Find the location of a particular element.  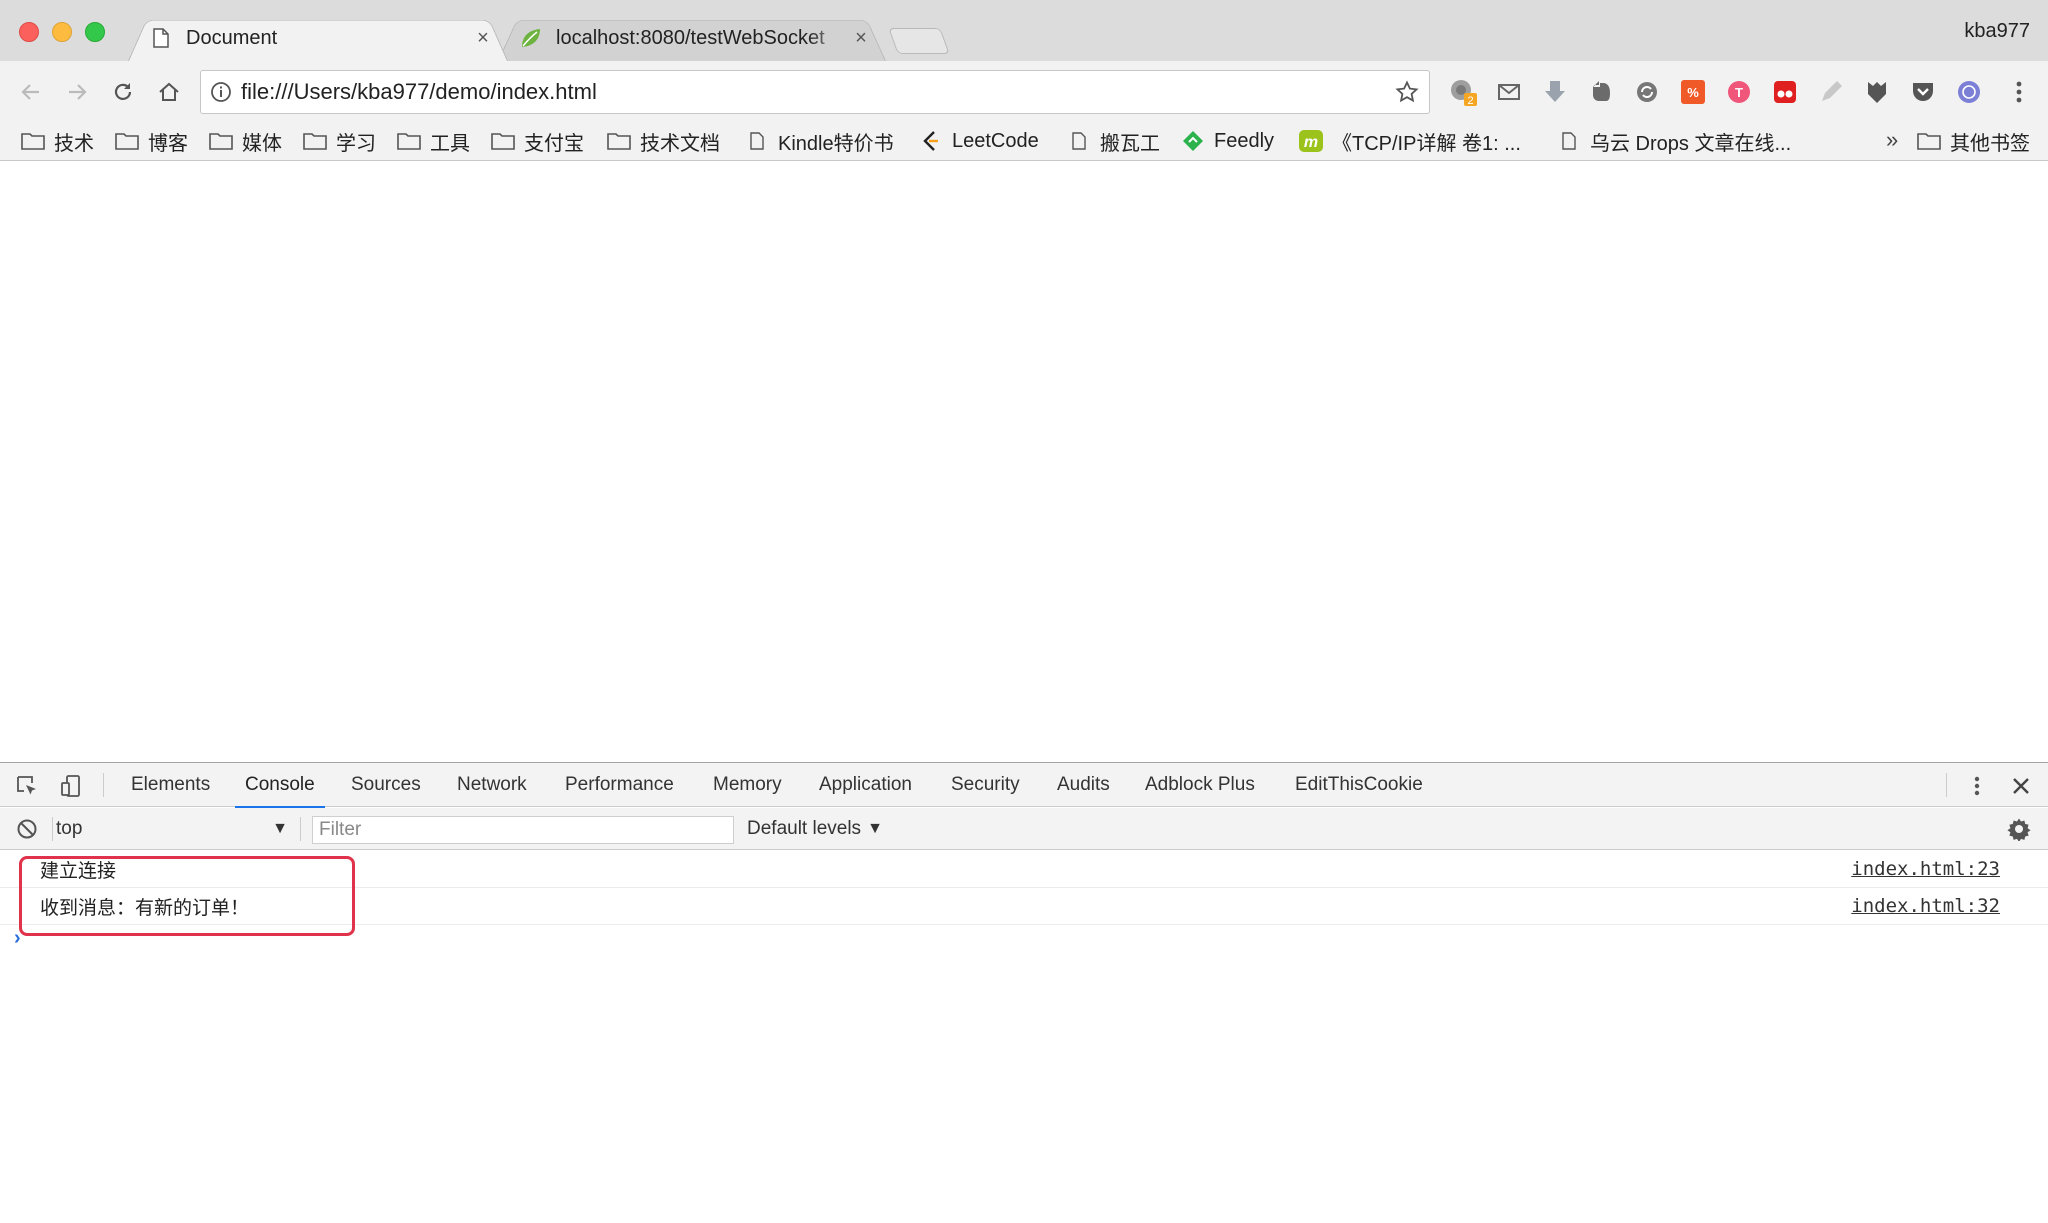

bookmark-folder: 学习 is located at coordinates (339, 141).